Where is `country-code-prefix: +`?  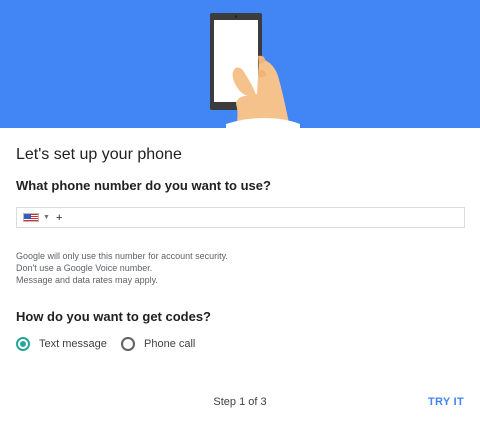
country-code-prefix: + is located at coordinates (59, 217).